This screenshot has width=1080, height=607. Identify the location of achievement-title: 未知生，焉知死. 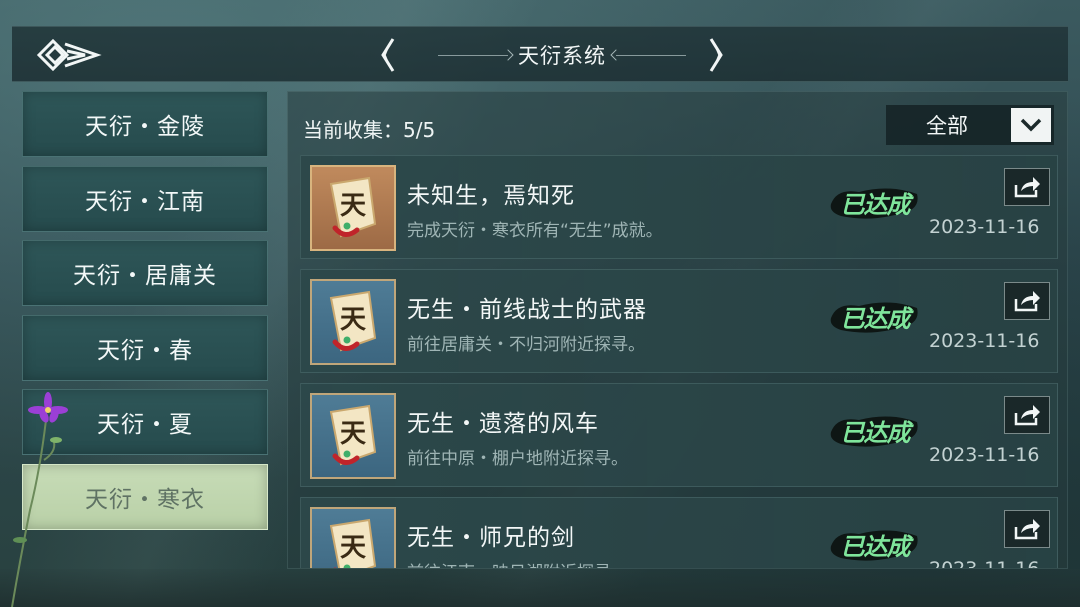
(491, 196).